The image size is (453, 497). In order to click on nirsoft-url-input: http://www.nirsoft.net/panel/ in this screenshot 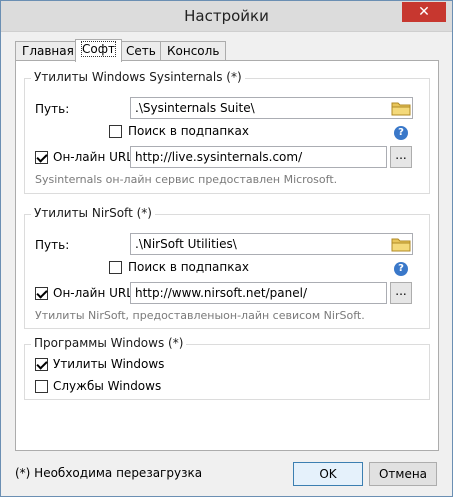, I will do `click(258, 293)`.